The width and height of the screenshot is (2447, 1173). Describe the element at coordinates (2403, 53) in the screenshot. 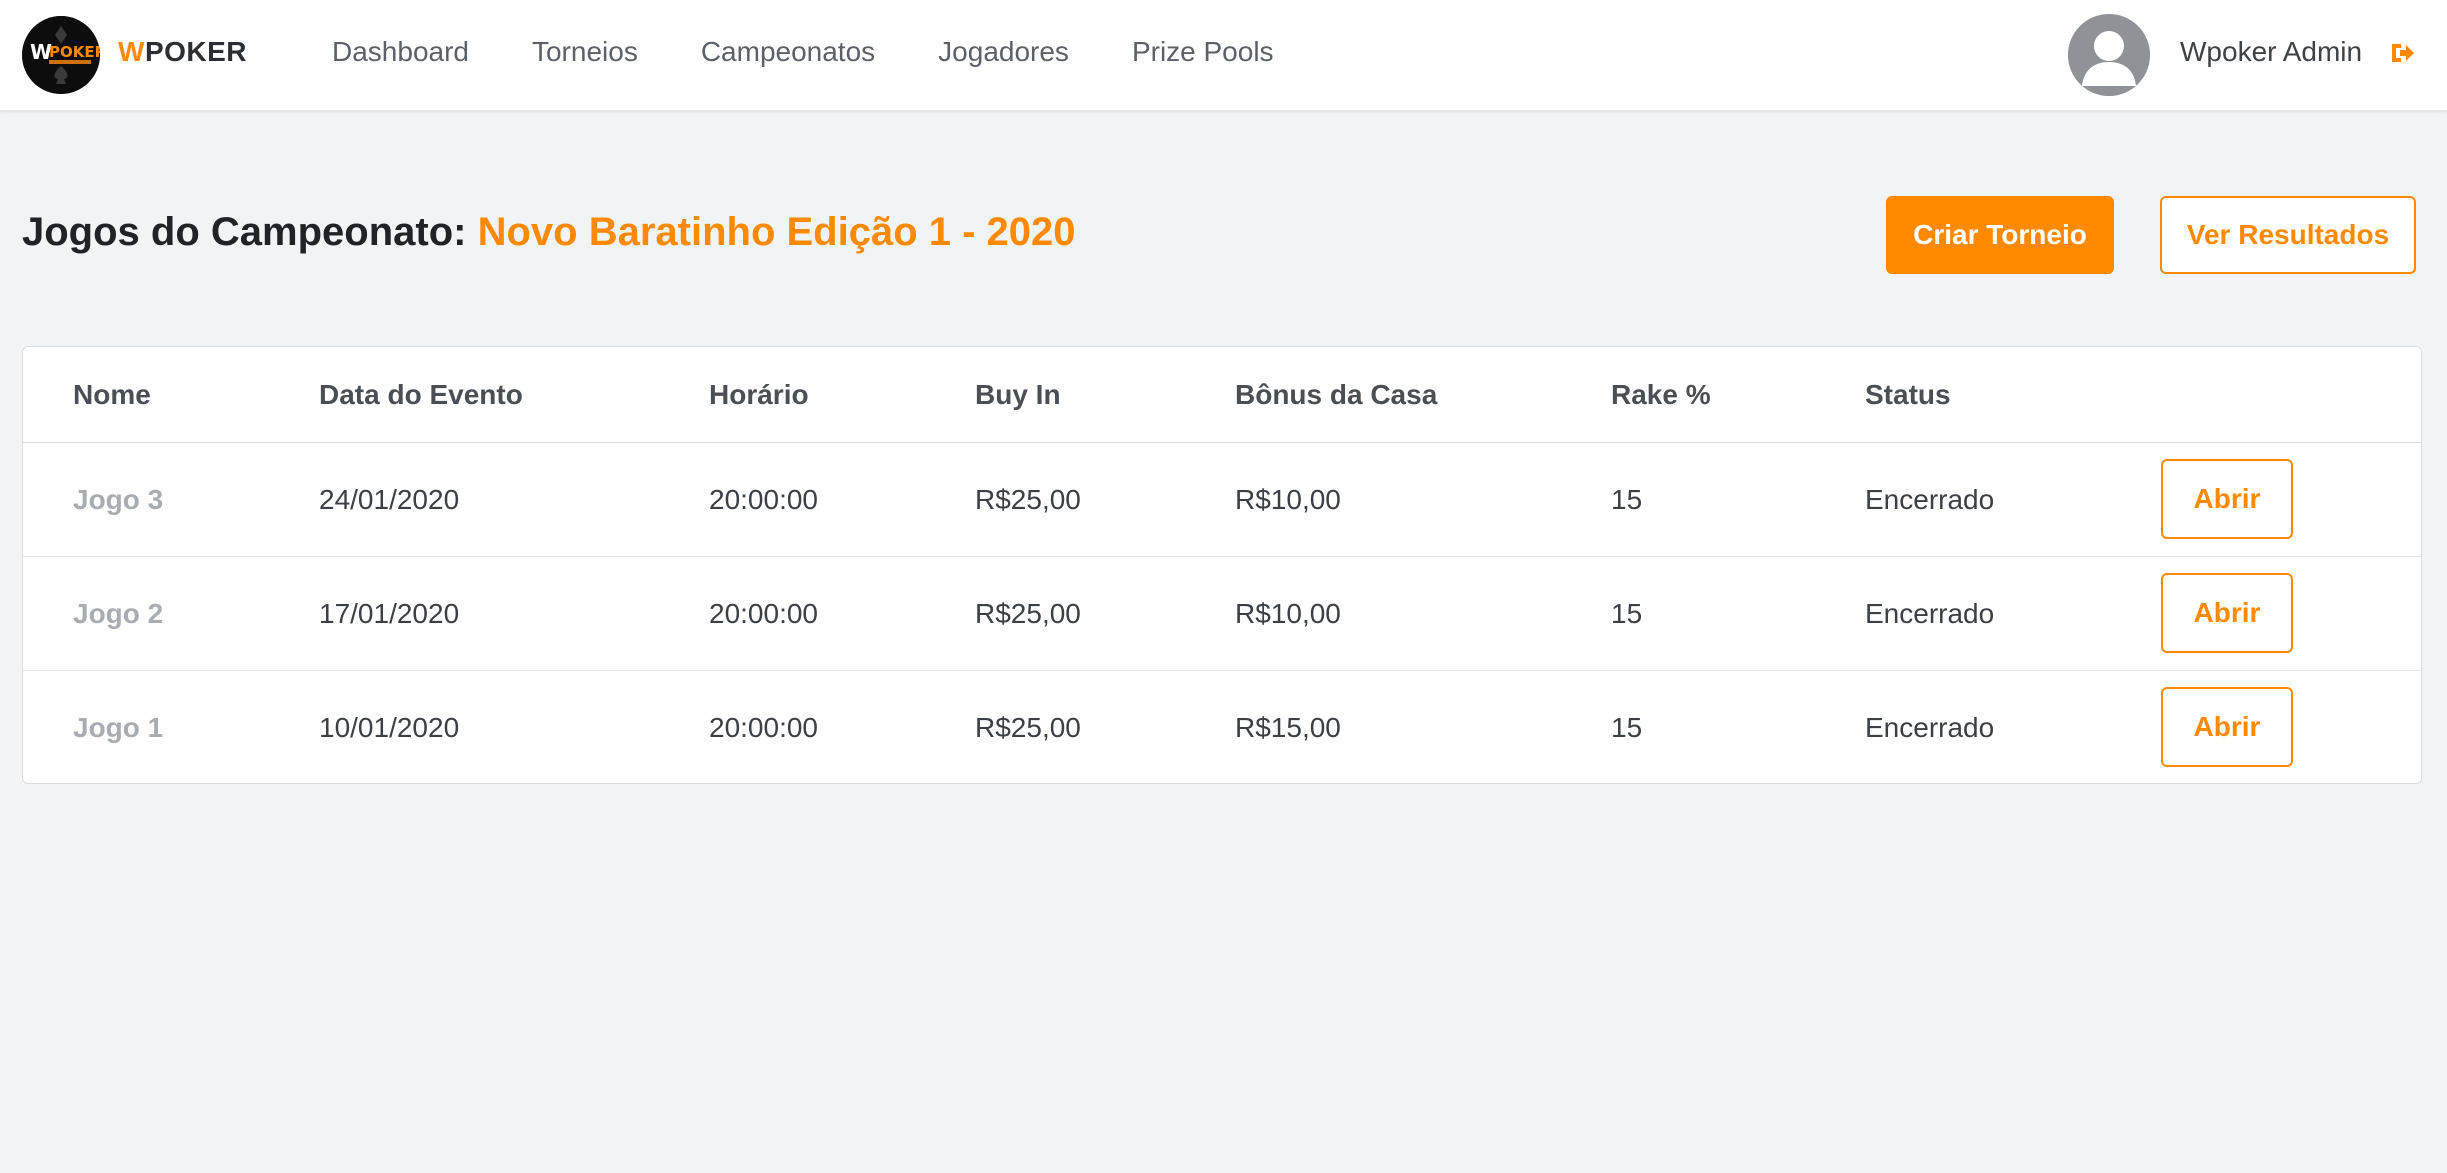

I see `logout-icon` at that location.